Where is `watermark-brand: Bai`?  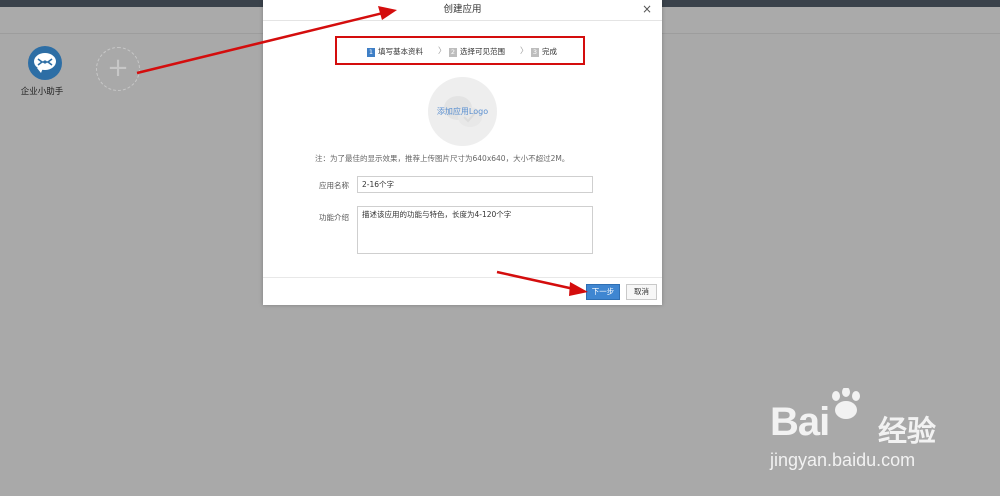 watermark-brand: Bai is located at coordinates (800, 422).